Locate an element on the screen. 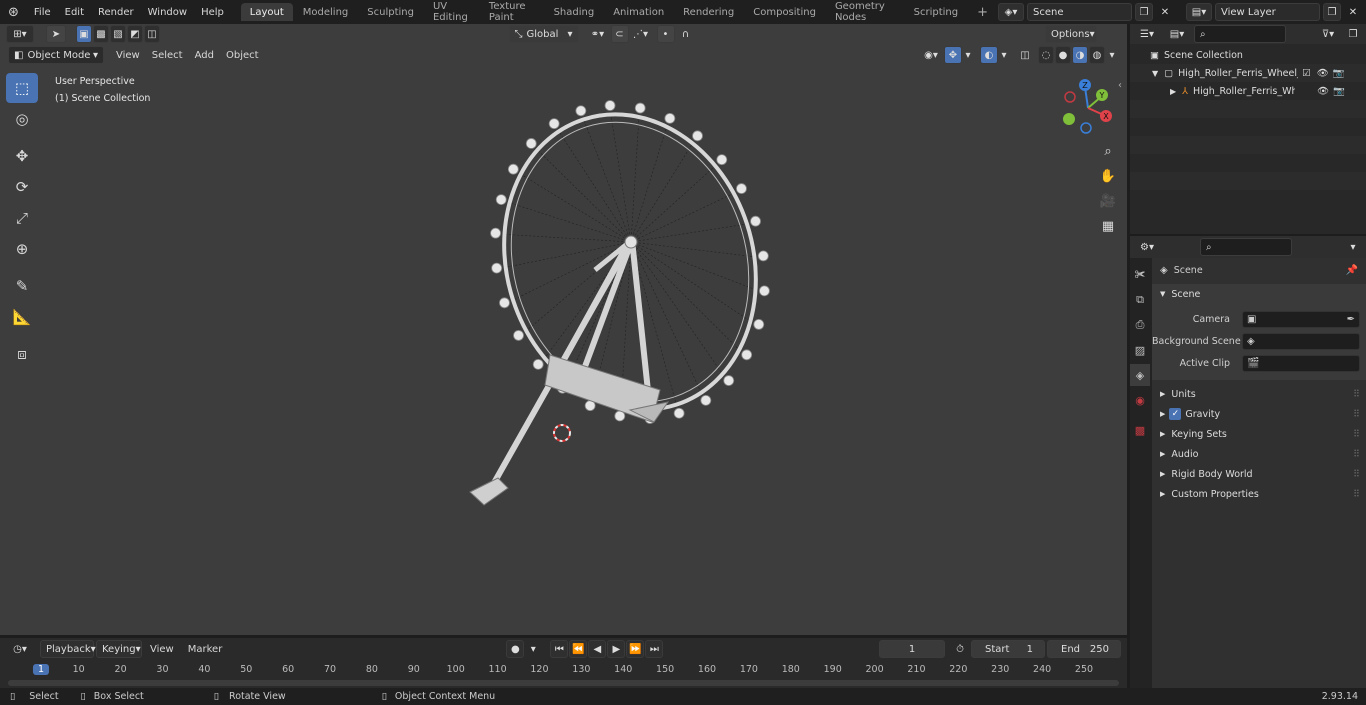  menu-object: Object is located at coordinates (242, 55).